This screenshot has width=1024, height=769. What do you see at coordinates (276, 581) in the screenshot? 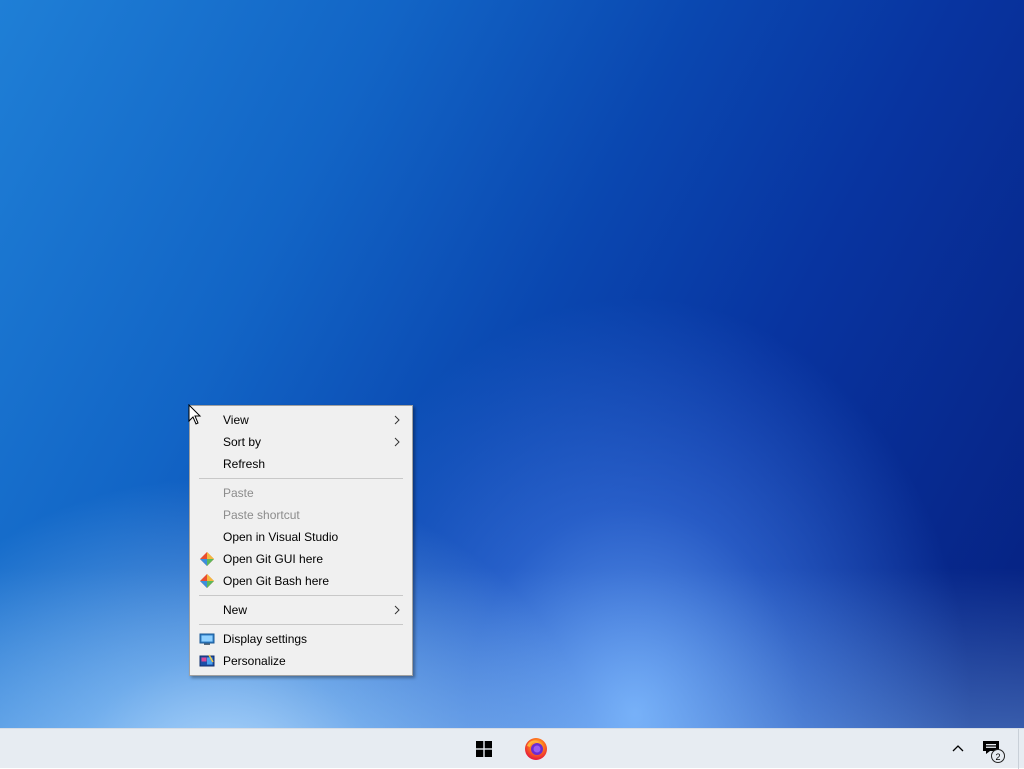
I see `menu-item-label: Open Git Bash here` at bounding box center [276, 581].